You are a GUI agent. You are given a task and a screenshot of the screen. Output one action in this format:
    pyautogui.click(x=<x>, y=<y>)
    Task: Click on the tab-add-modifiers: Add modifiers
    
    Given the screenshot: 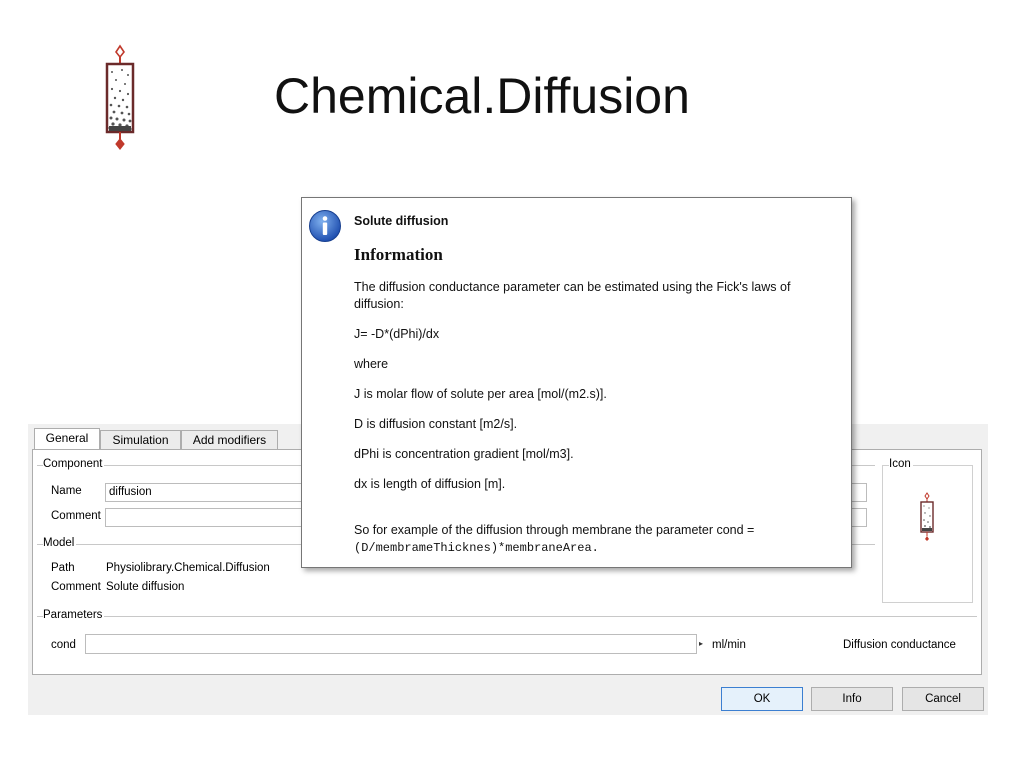 What is the action you would take?
    pyautogui.click(x=229, y=439)
    